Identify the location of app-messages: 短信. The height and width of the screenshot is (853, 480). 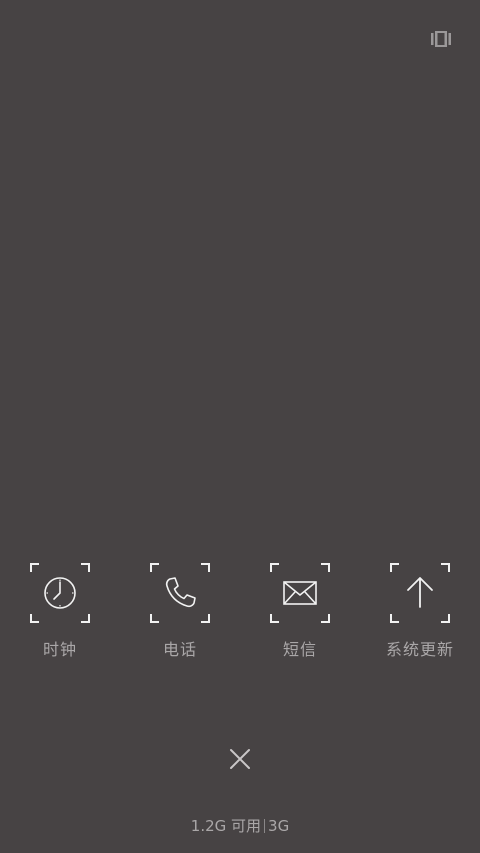
(300, 613).